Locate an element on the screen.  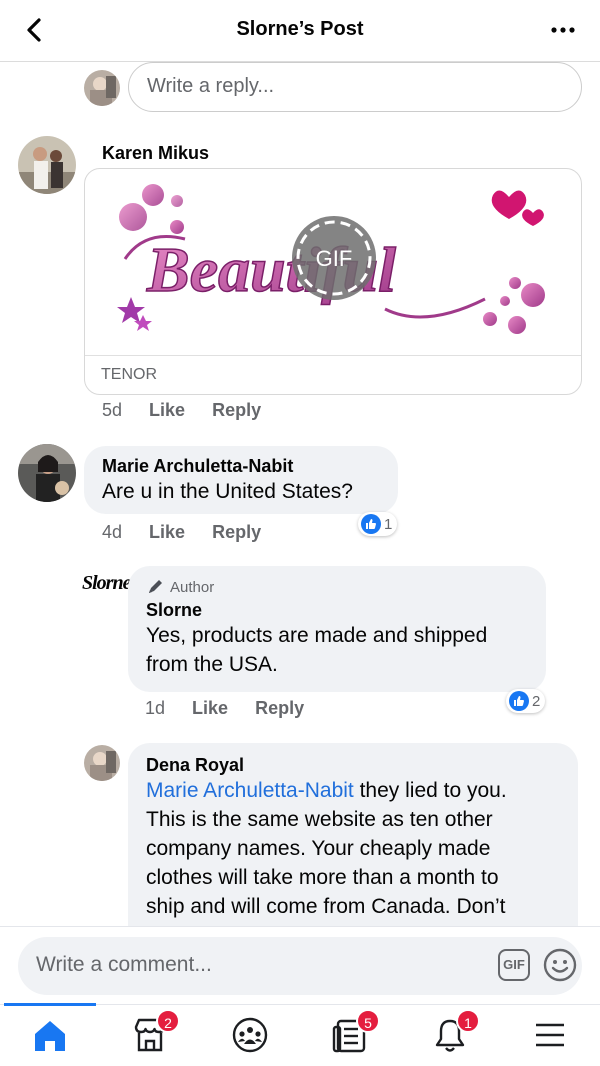
notification-badge: 5 is located at coordinates (368, 1021).